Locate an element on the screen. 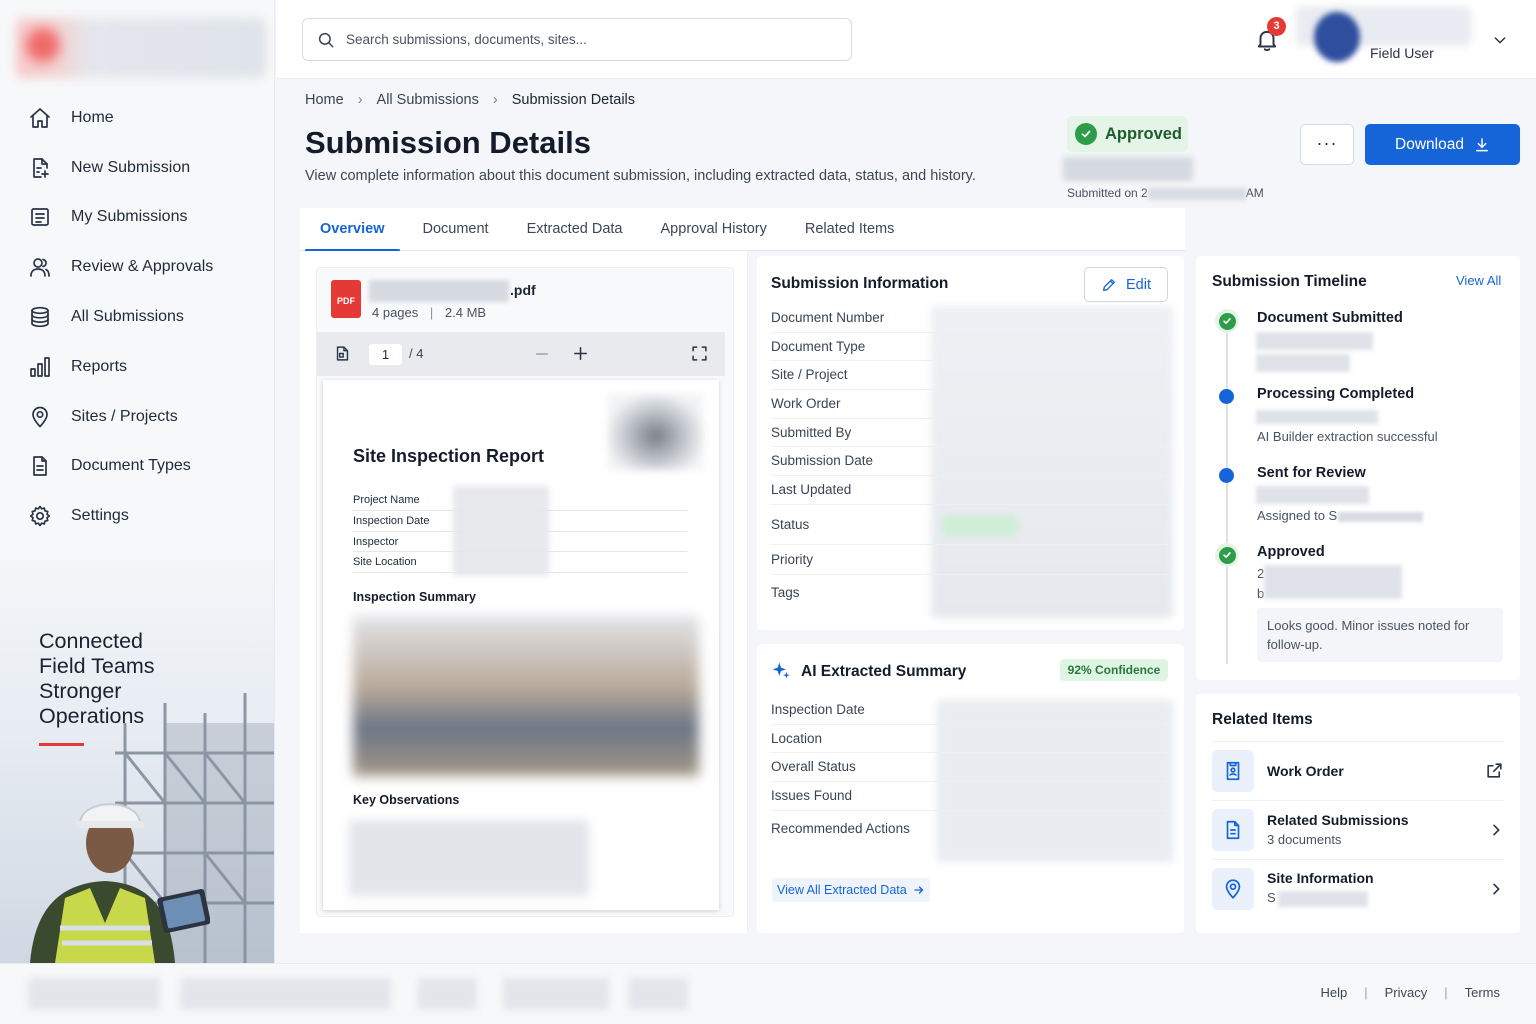 The width and height of the screenshot is (1536, 1024). sidebar-item-reports: Reports is located at coordinates (137, 367).